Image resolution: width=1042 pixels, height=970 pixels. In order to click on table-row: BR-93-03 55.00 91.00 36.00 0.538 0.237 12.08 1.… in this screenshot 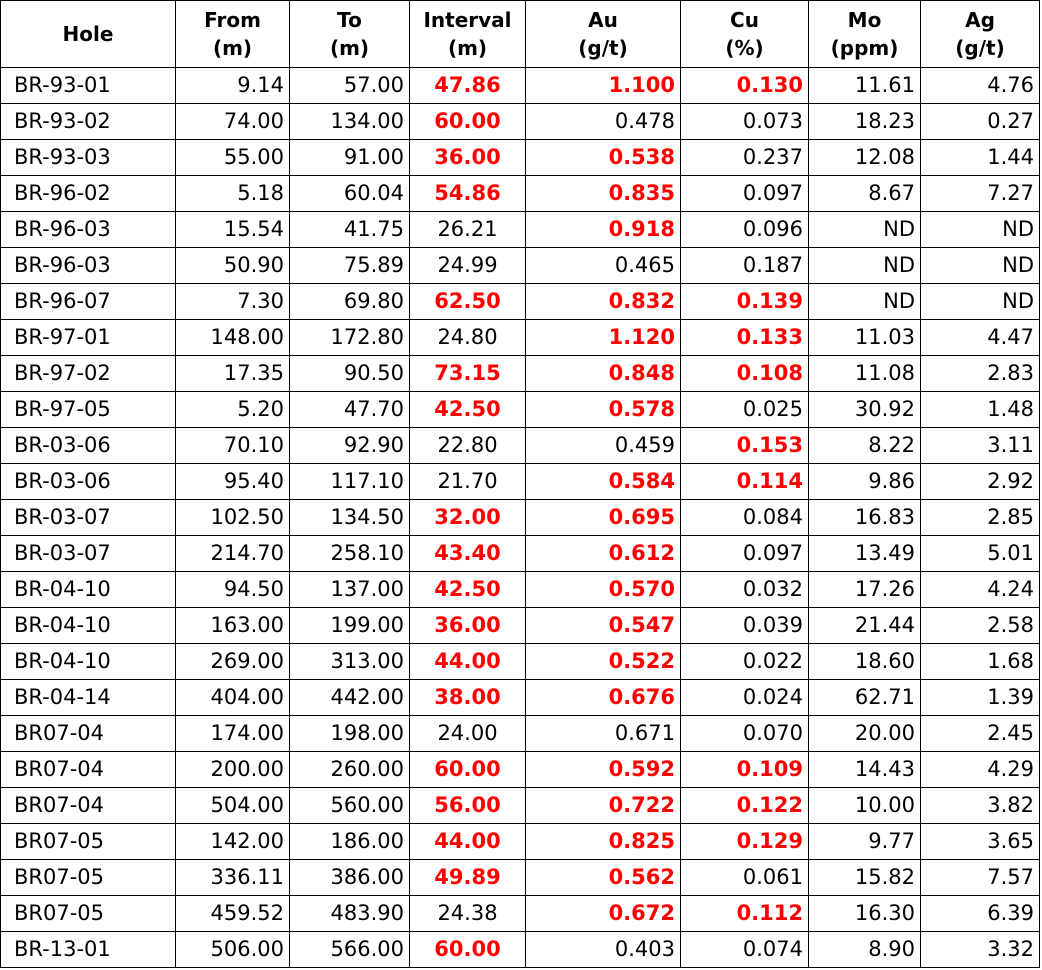, I will do `click(520, 157)`.